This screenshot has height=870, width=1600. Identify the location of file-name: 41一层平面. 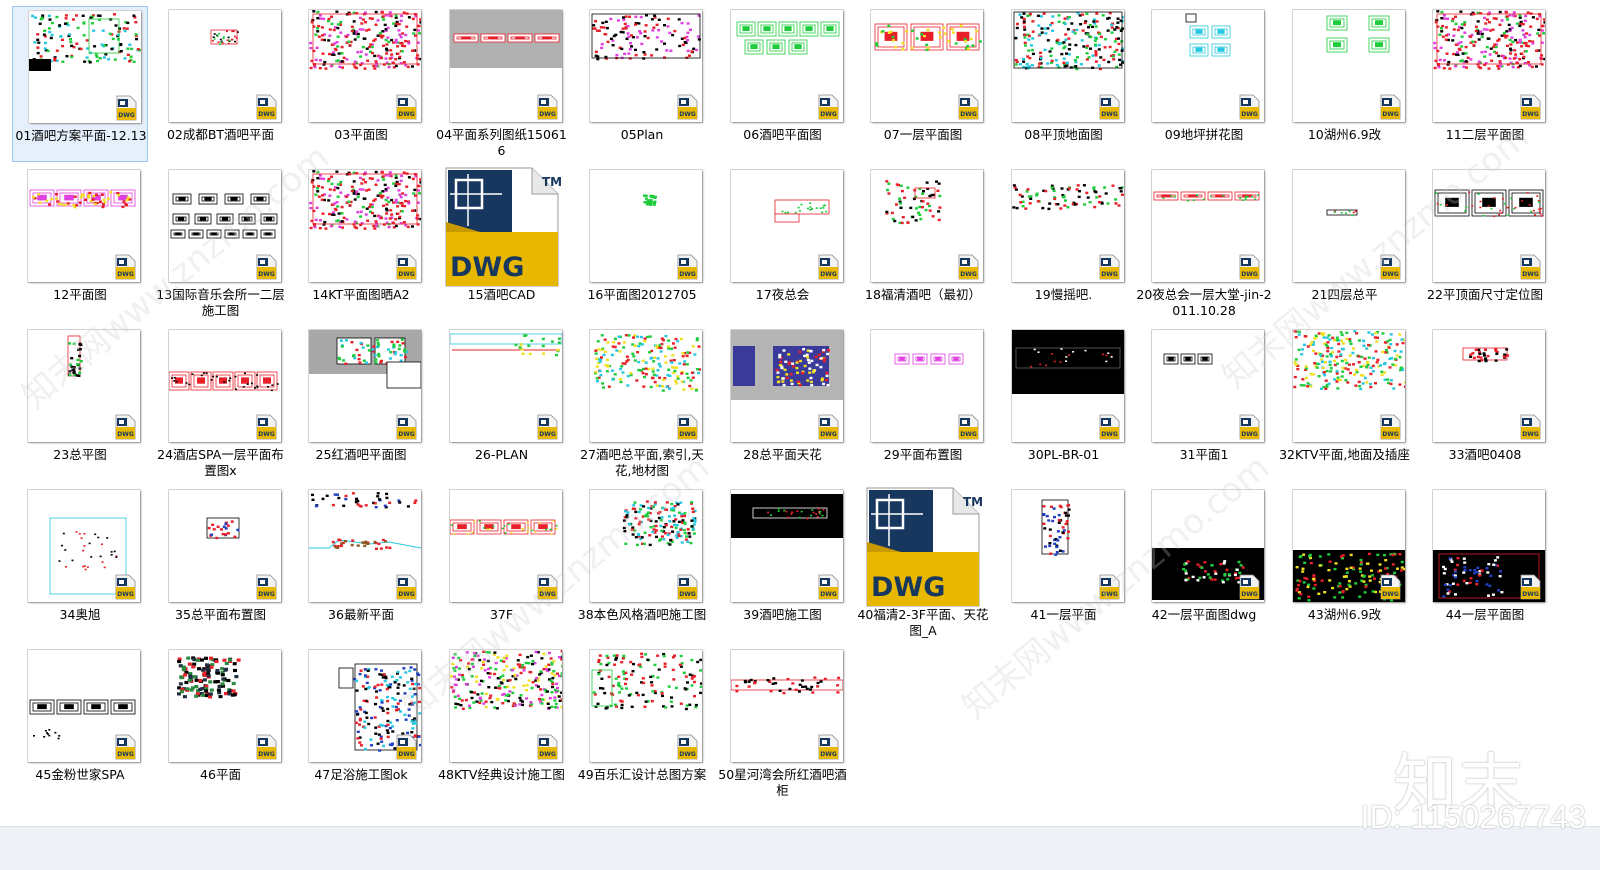
(1063, 614).